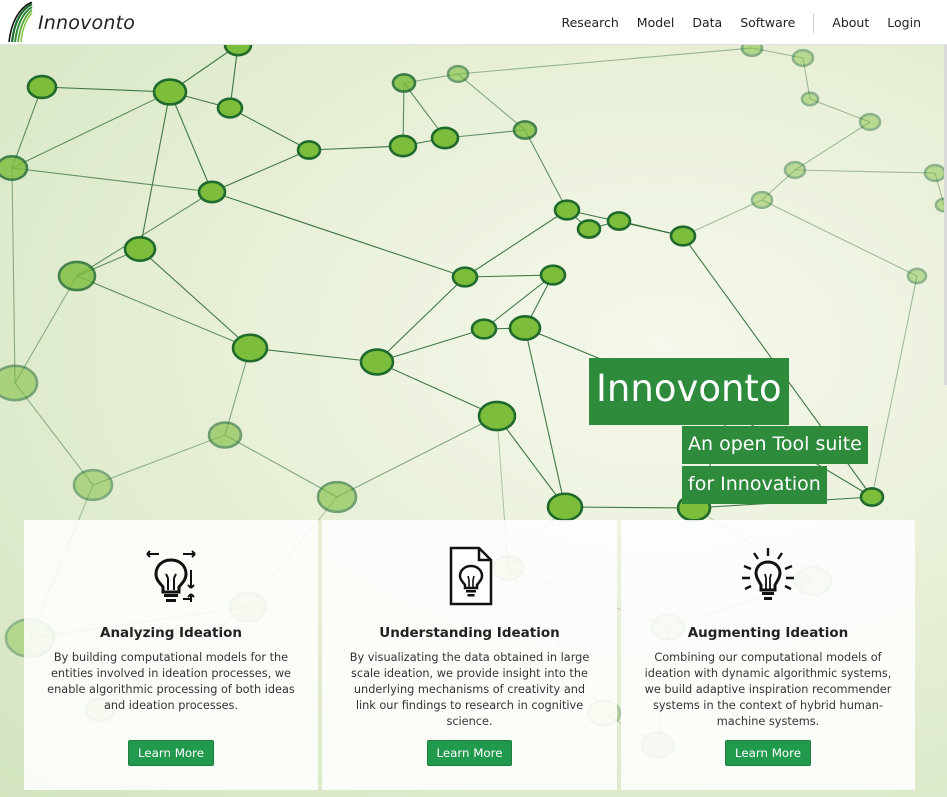 The image size is (947, 797). Describe the element at coordinates (768, 633) in the screenshot. I see `card-title: Augmenting Ideation` at that location.